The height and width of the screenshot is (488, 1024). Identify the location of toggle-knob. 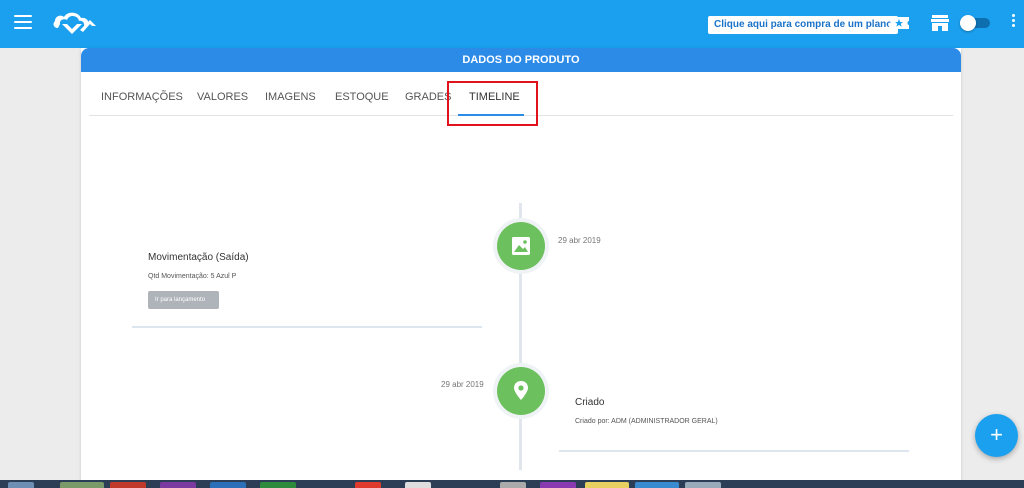
(968, 23).